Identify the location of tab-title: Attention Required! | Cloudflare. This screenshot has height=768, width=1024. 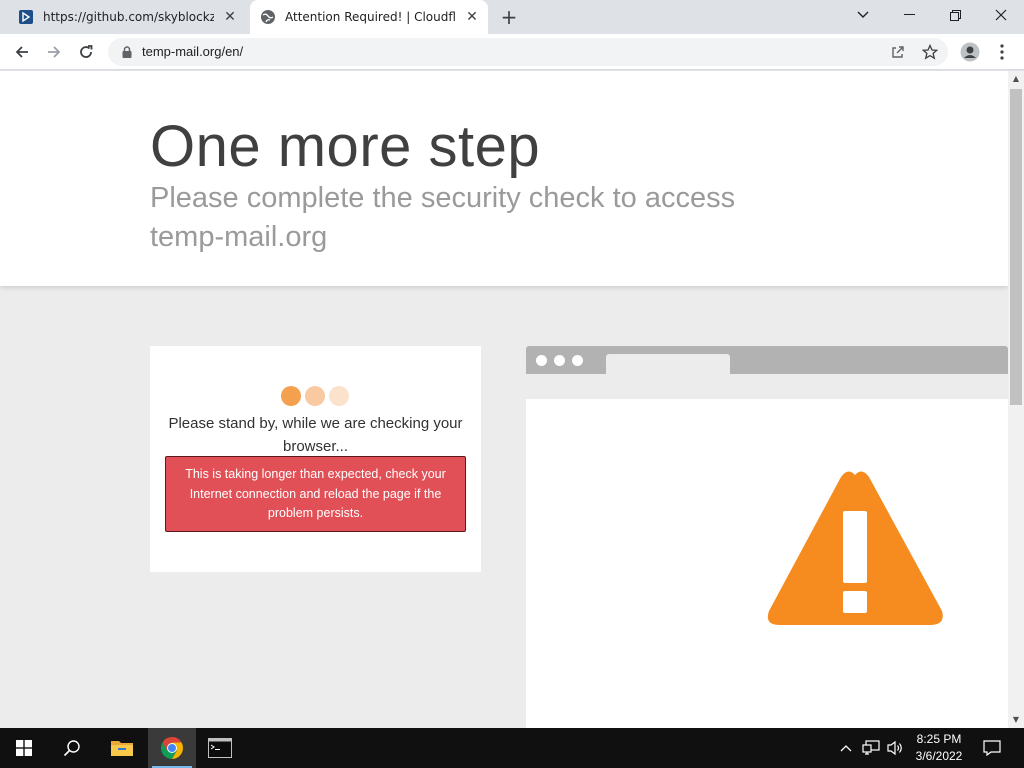
(370, 17).